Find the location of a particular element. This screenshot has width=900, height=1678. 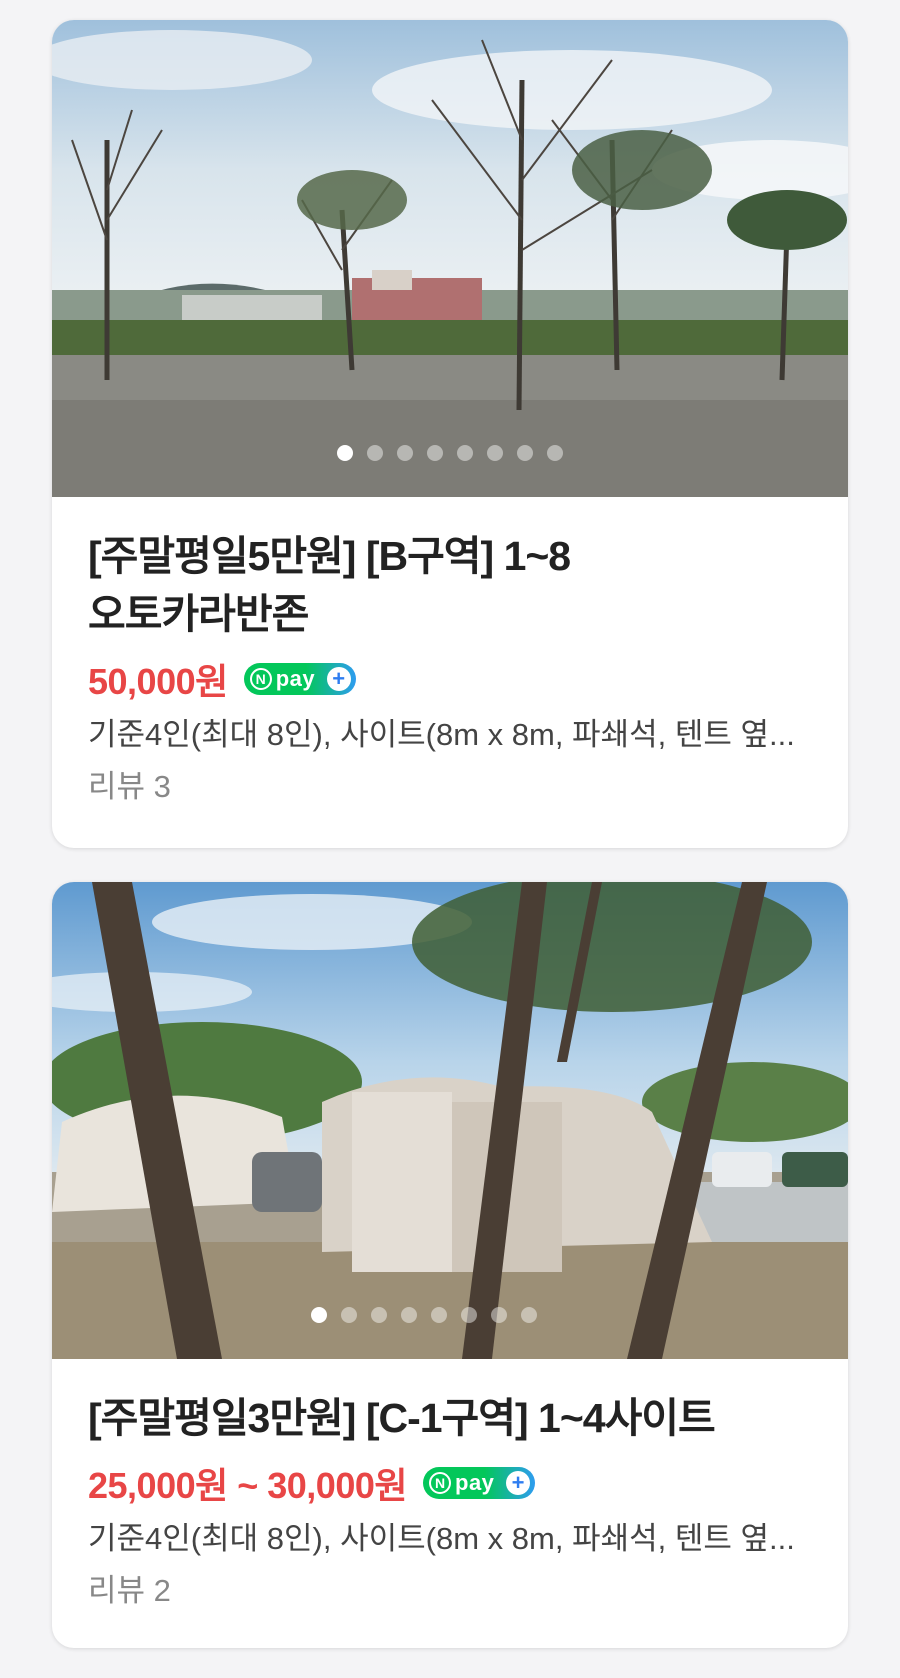

listing-title: [주말평일3만원] [C-1구역] 1~4사이트 is located at coordinates (450, 1418).